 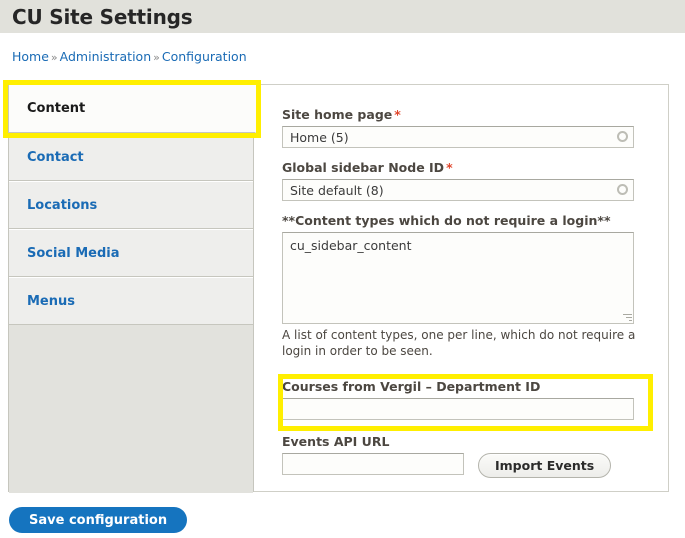 What do you see at coordinates (204, 56) in the screenshot?
I see `breadcrumb-item-configuration: Configuration` at bounding box center [204, 56].